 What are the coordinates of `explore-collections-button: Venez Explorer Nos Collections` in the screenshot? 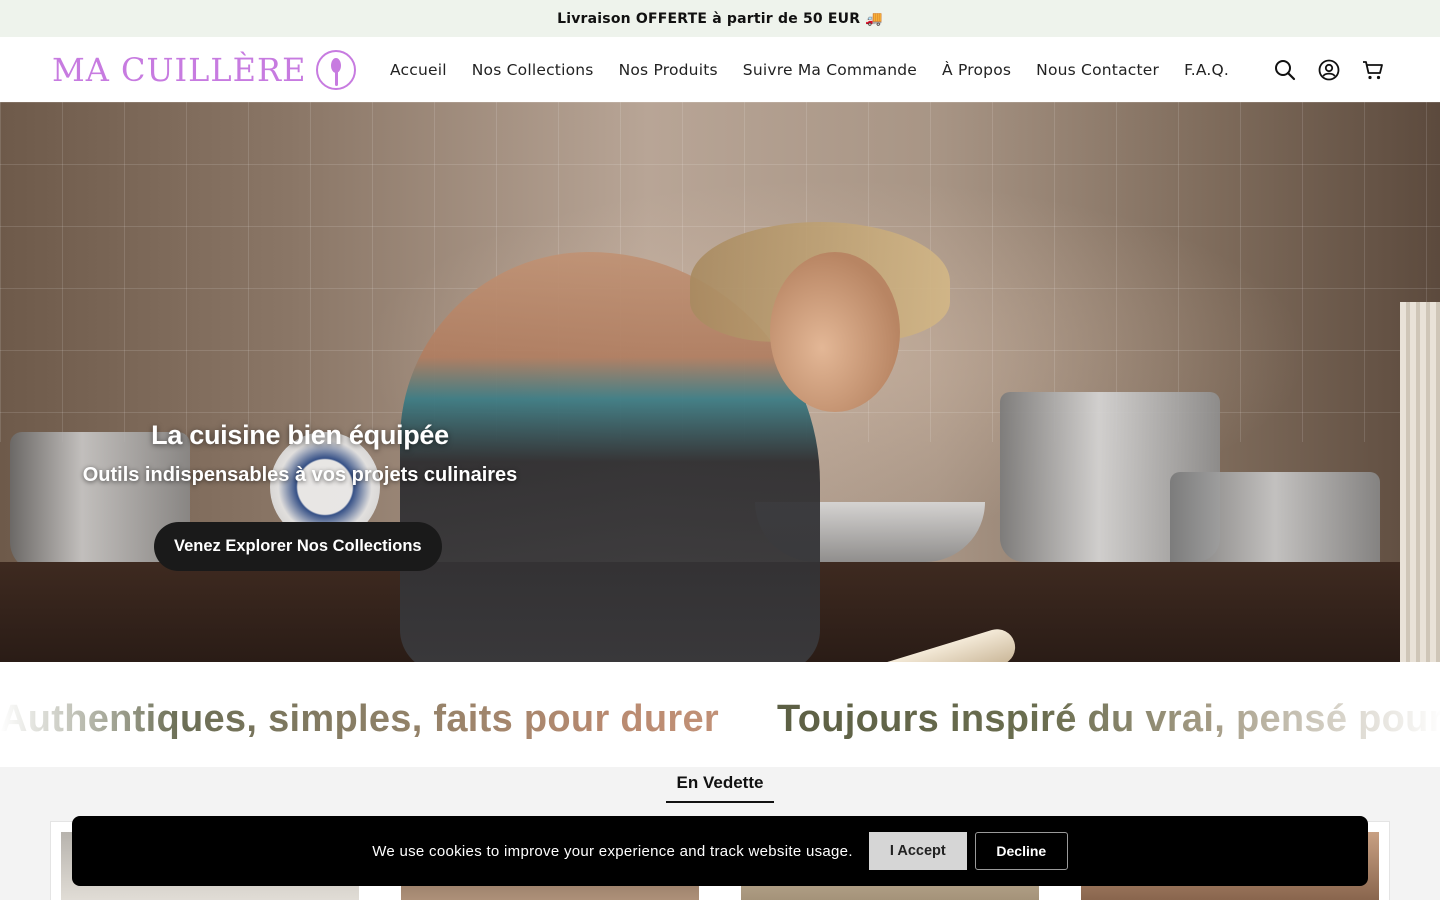 It's located at (298, 546).